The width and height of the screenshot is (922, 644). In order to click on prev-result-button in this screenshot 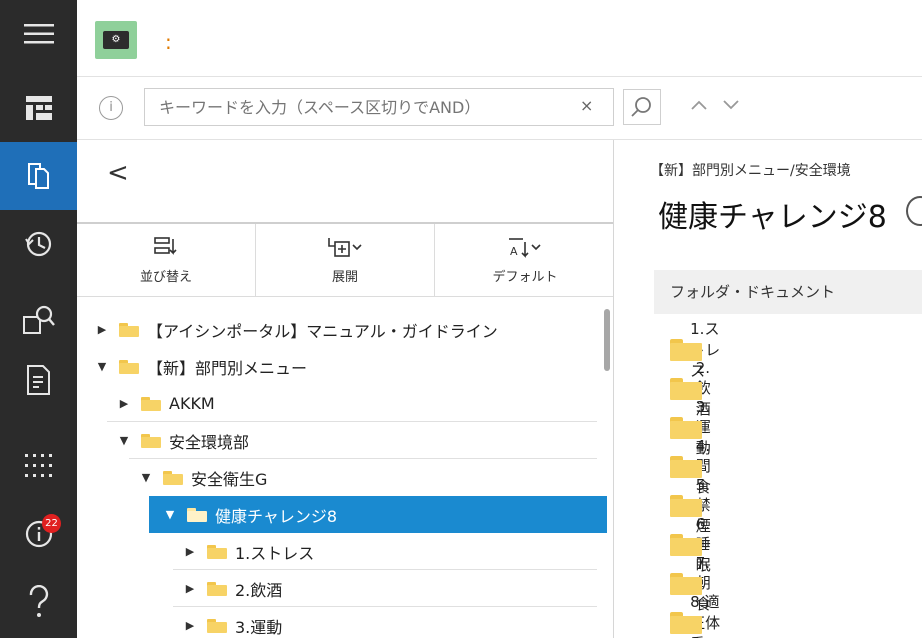, I will do `click(699, 107)`.